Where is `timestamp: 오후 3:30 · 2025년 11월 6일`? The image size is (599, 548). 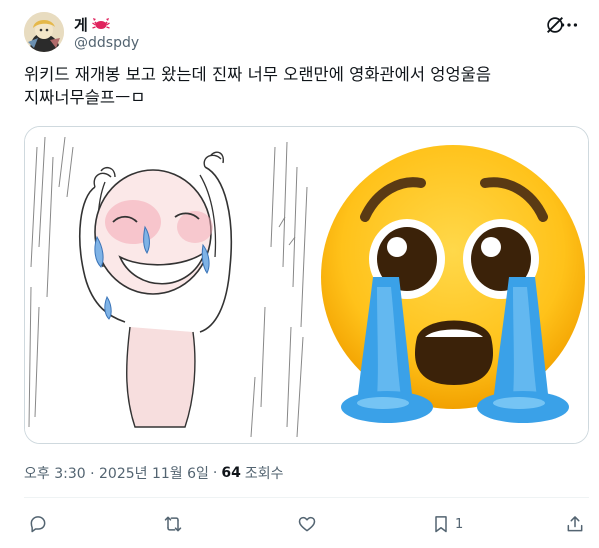 timestamp: 오후 3:30 · 2025년 11월 6일 is located at coordinates (116, 473).